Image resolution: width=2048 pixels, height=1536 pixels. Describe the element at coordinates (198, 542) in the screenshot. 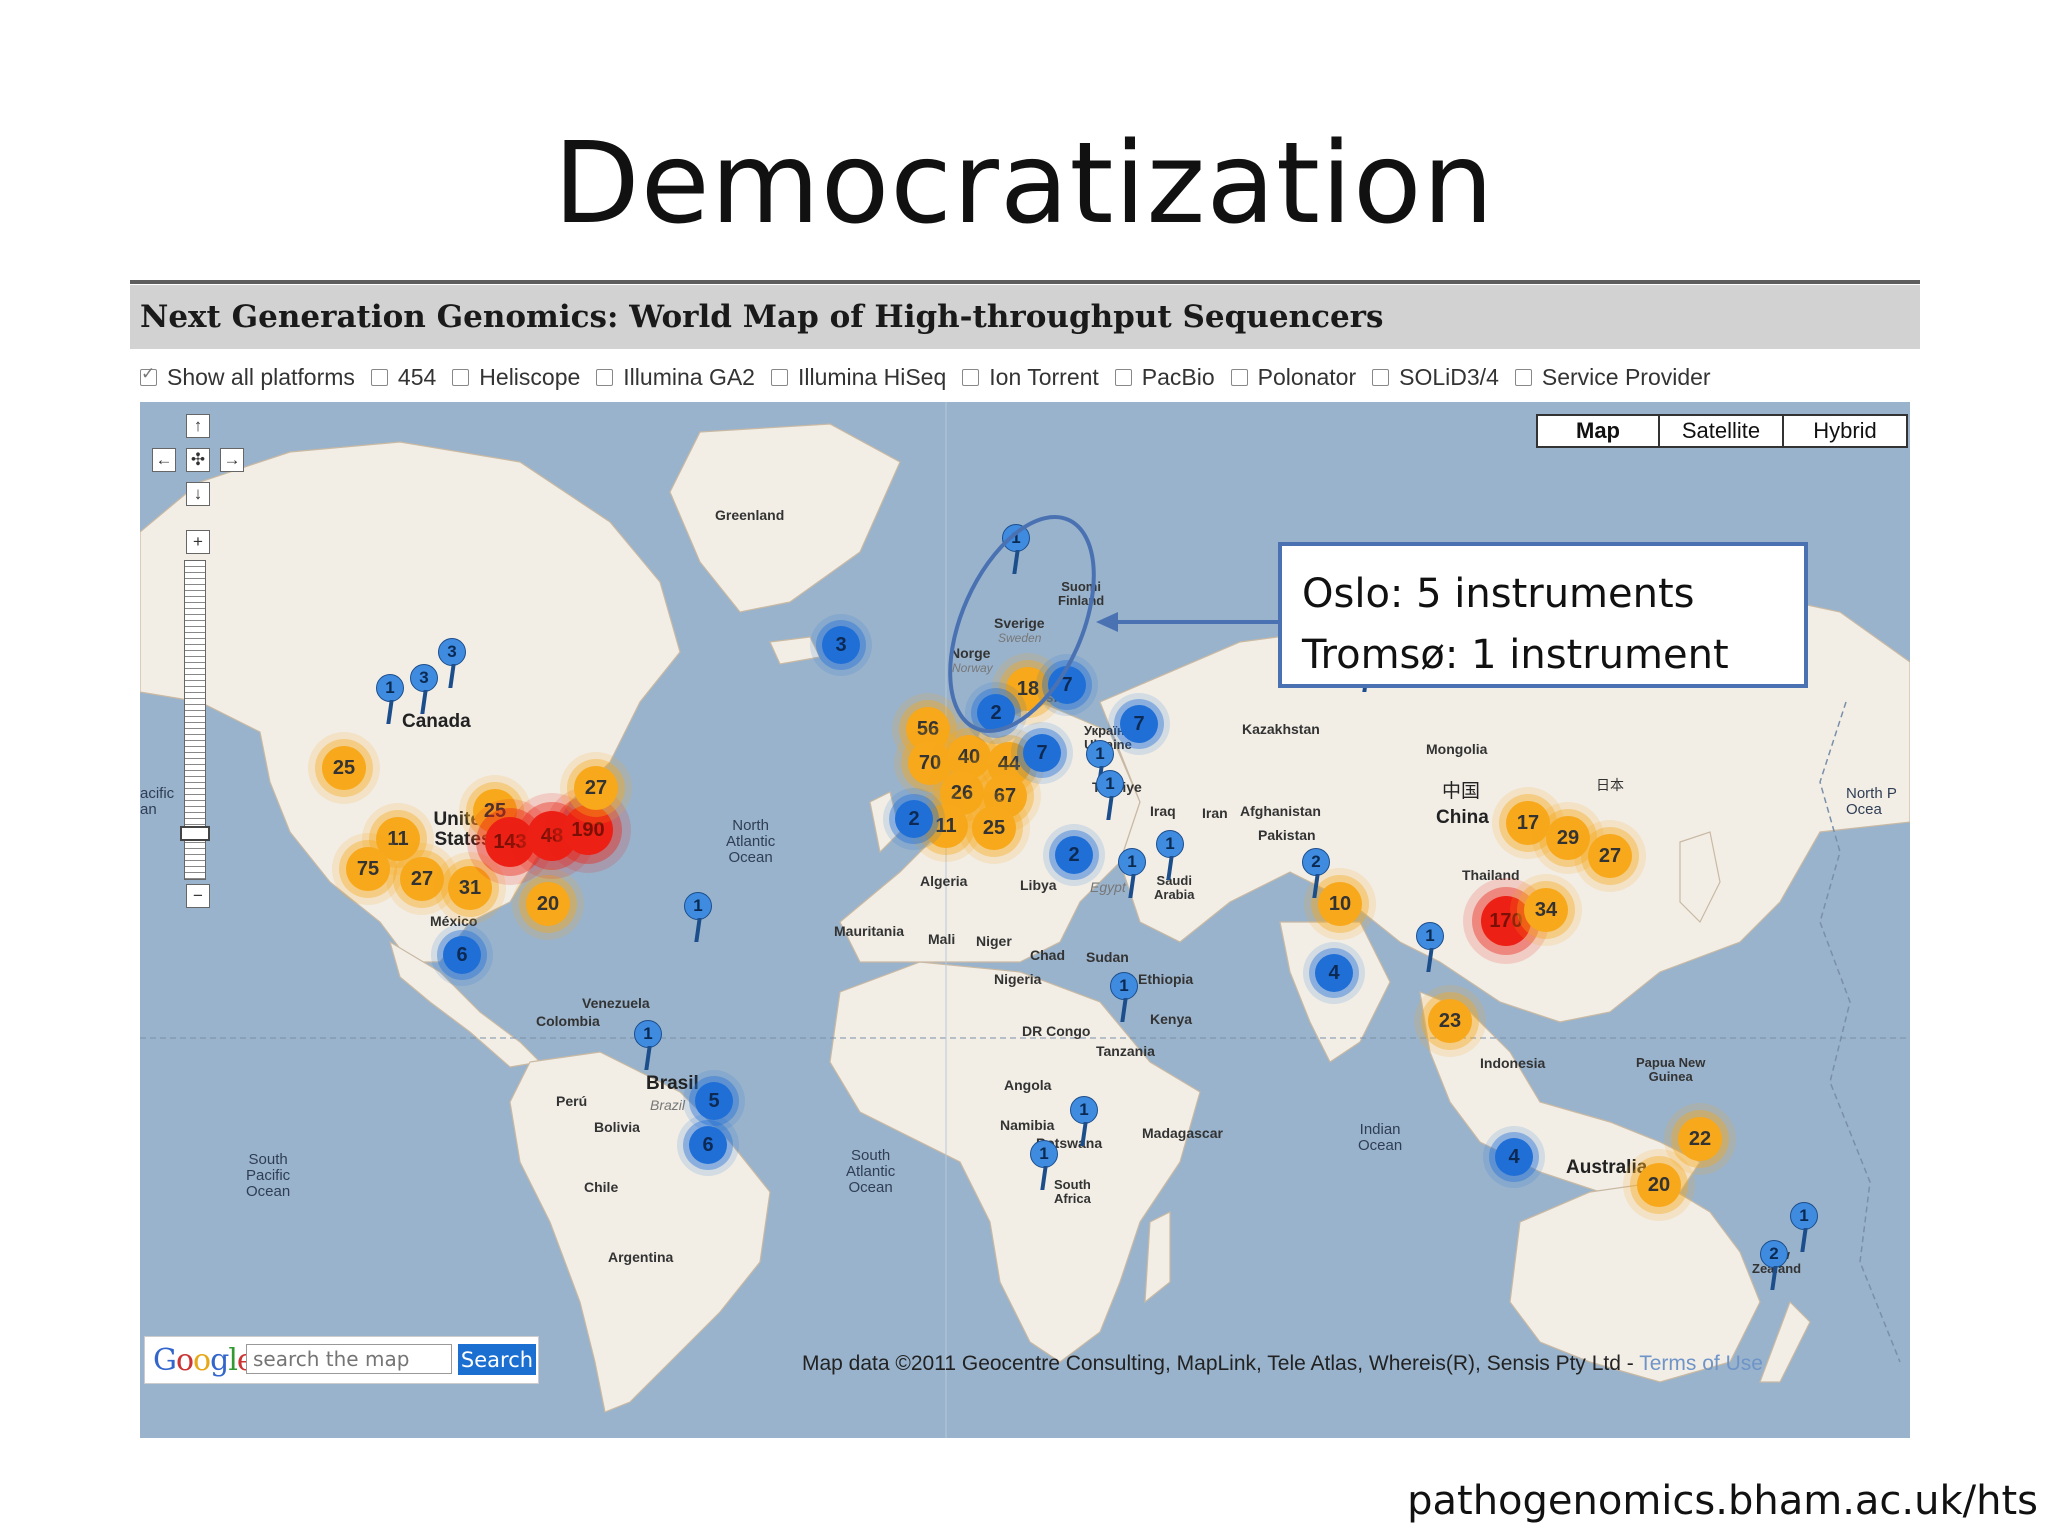

I see `zoom-in-button: +` at that location.